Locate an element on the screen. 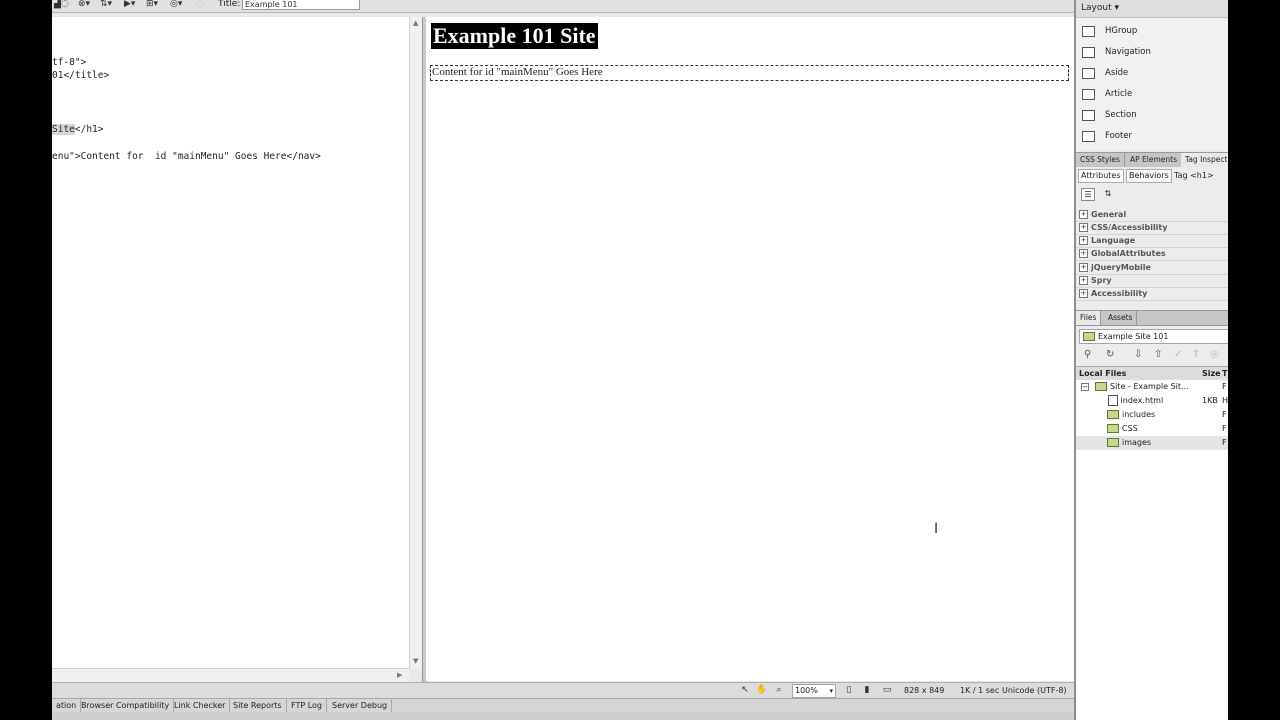 This screenshot has height=720, width=1280. tree-row-folder-selected: images F is located at coordinates (1152, 443).